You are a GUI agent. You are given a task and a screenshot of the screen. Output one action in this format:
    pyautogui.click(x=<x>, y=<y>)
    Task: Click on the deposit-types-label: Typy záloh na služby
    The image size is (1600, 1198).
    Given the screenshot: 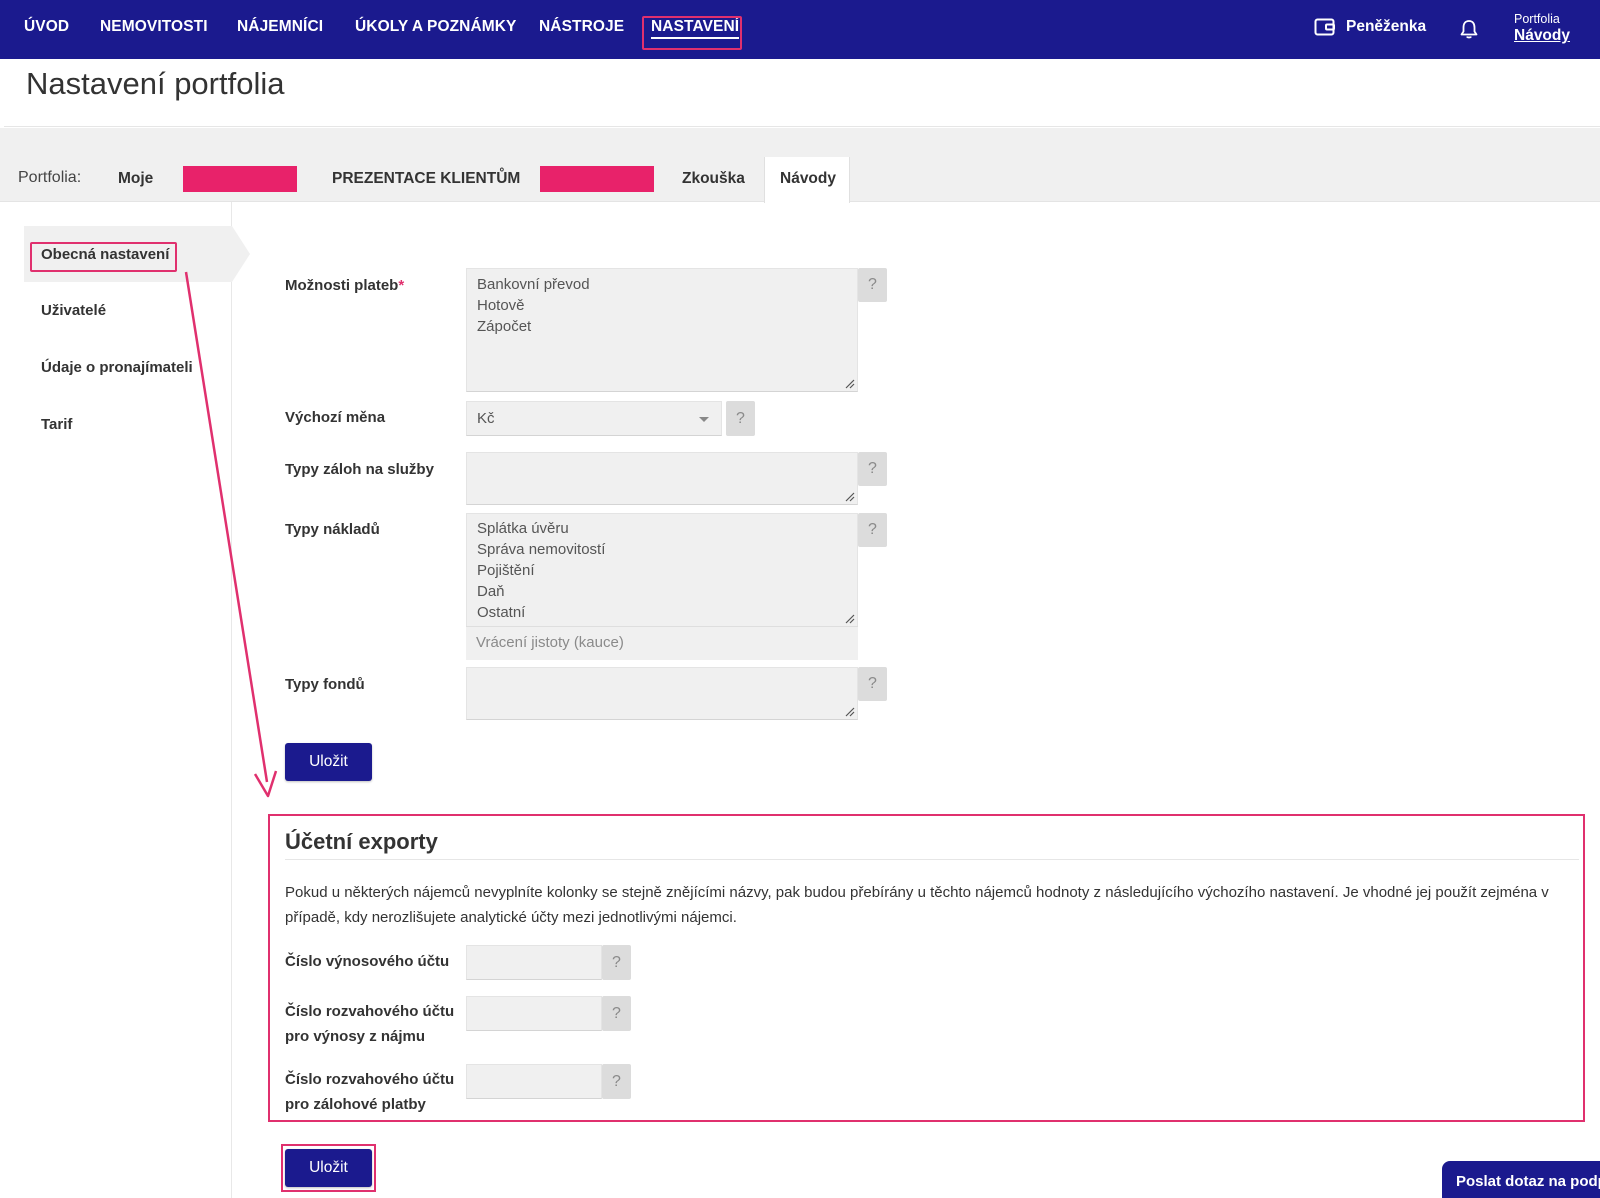 What is the action you would take?
    pyautogui.click(x=359, y=469)
    